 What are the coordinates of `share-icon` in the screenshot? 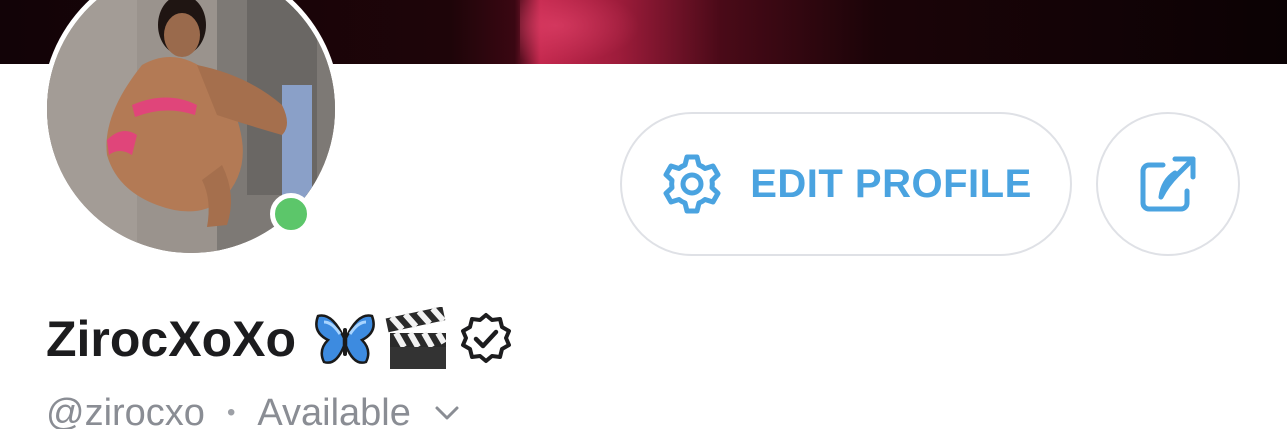 It's located at (1168, 184).